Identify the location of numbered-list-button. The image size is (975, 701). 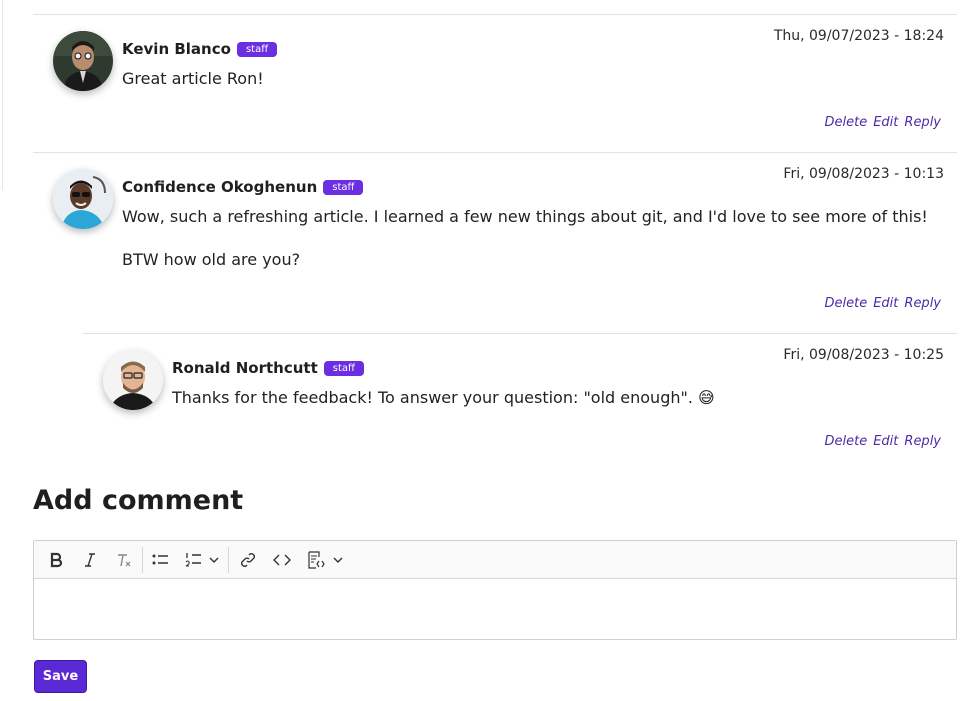
(193, 560).